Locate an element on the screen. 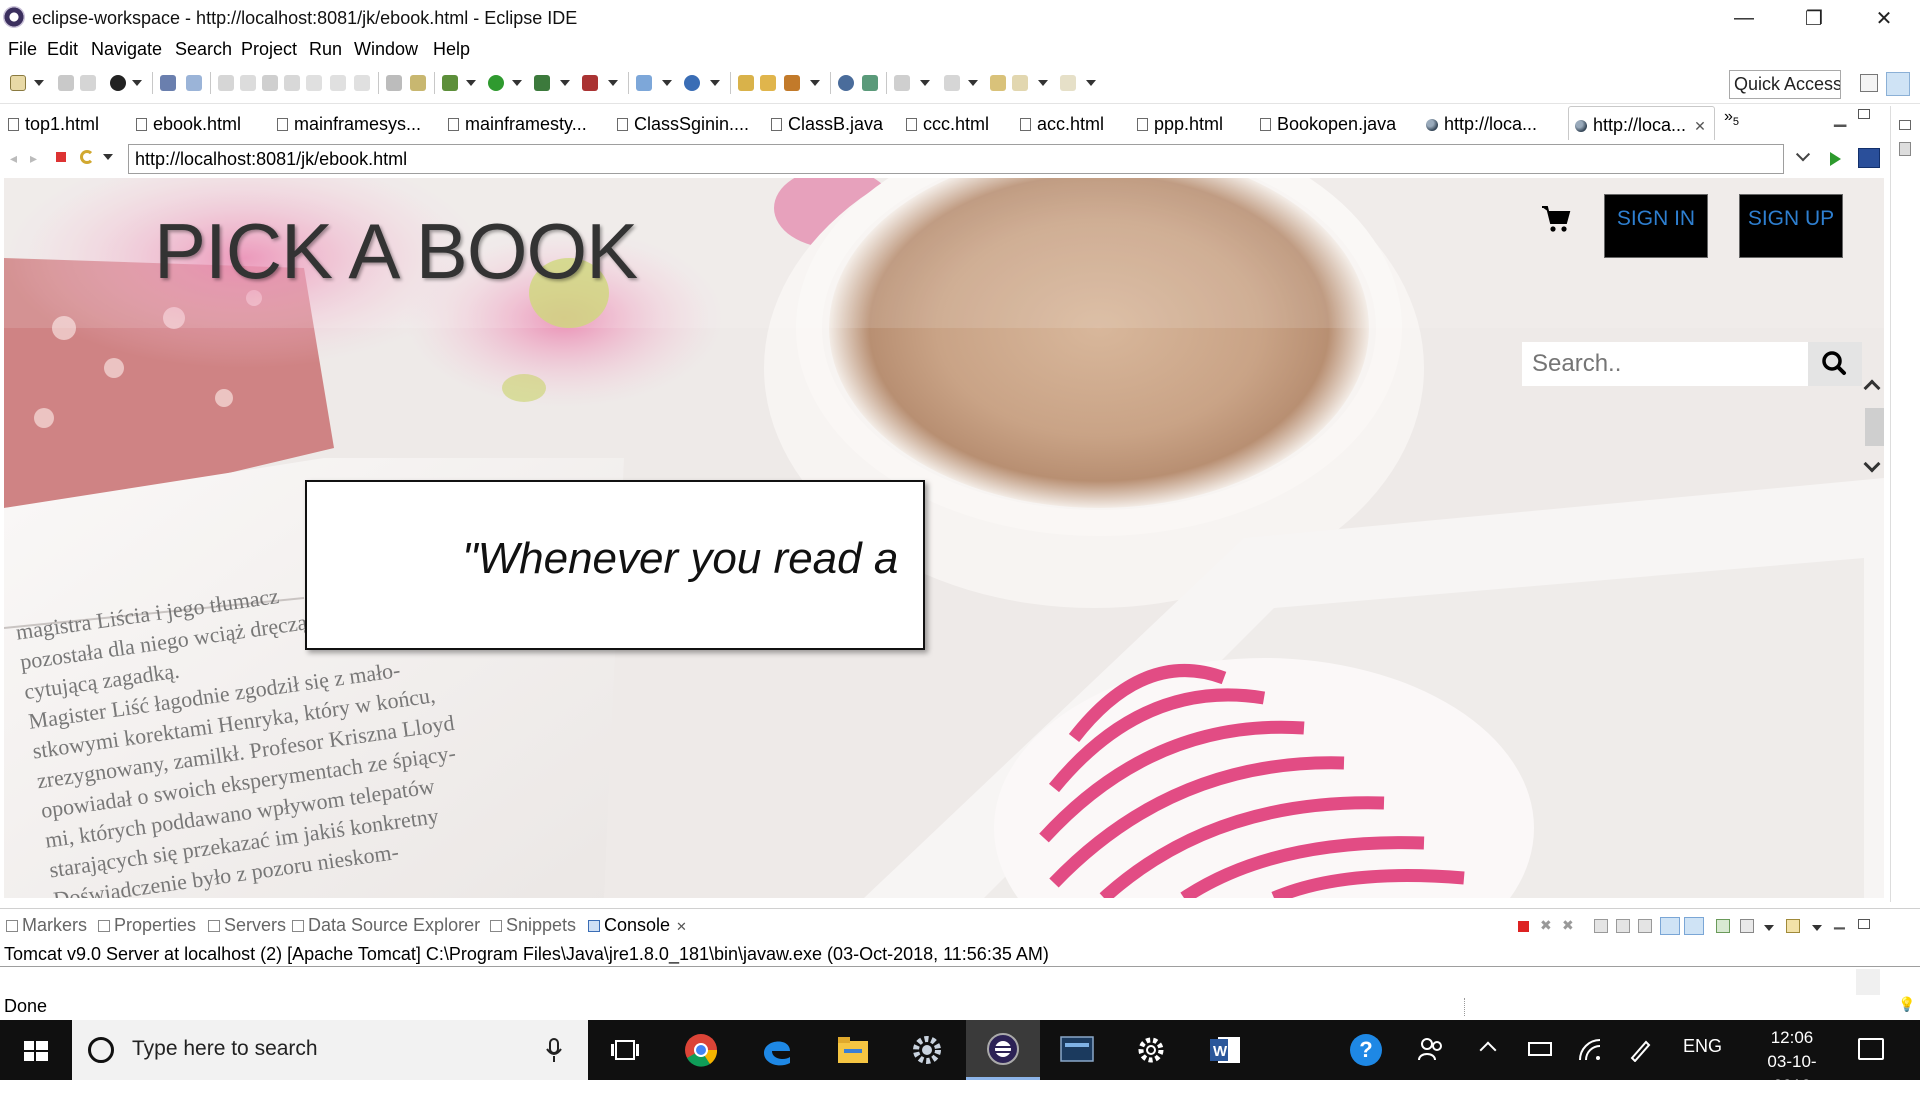 Image resolution: width=1920 pixels, height=1098 pixels. tip-lightbulb-icon: 💡 is located at coordinates (1906, 1004).